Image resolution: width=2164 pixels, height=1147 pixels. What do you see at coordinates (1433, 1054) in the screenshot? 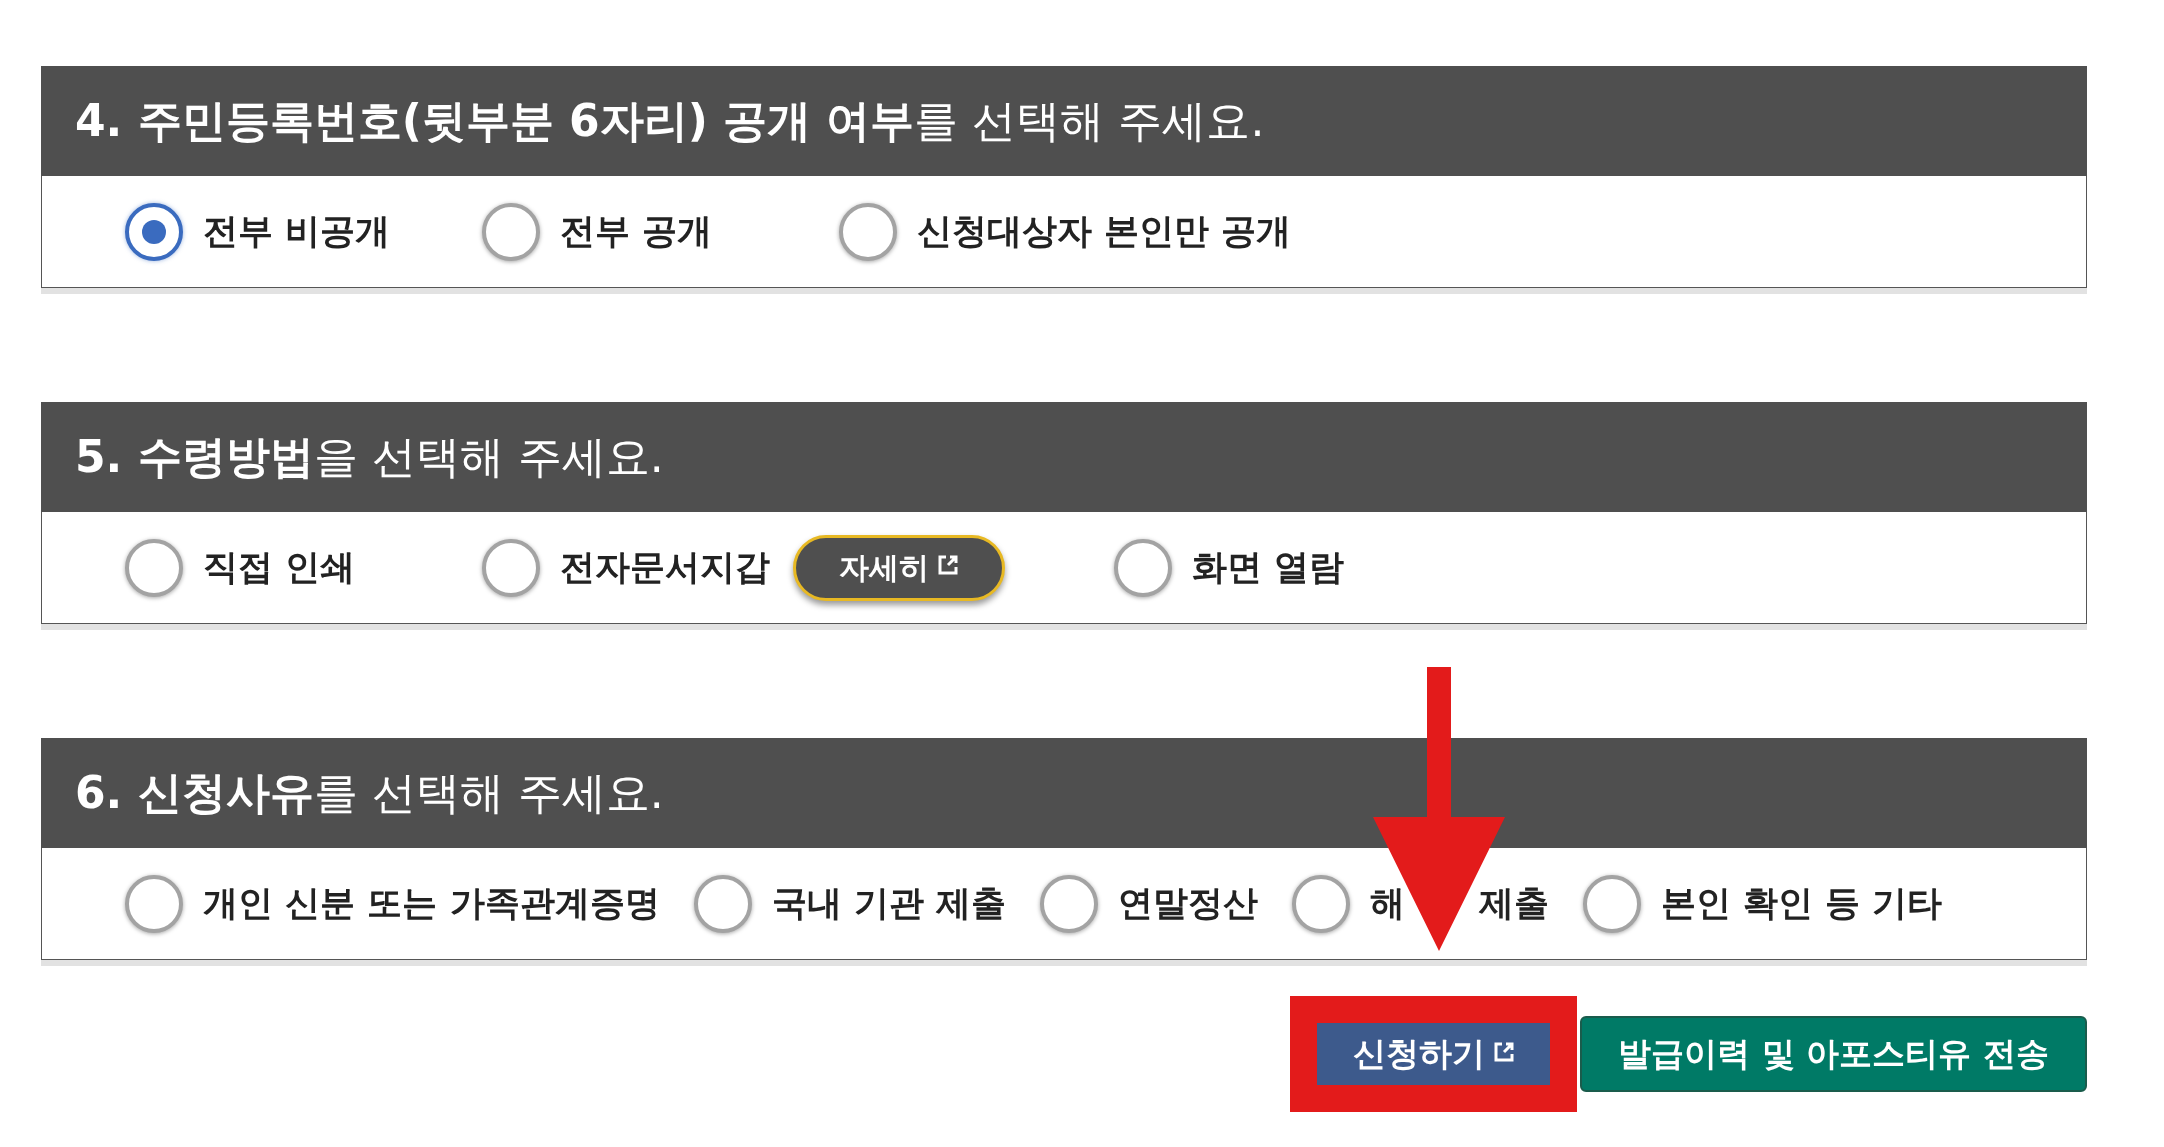
I see `apply-button: 신청하기` at bounding box center [1433, 1054].